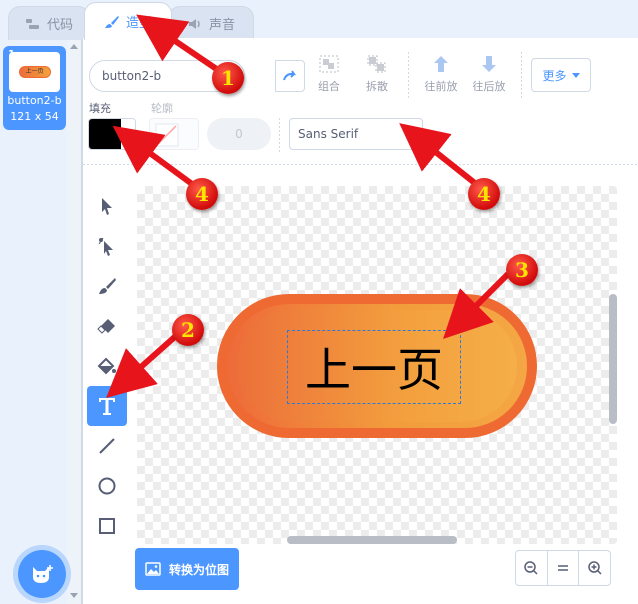  I want to click on circle-icon, so click(107, 486).